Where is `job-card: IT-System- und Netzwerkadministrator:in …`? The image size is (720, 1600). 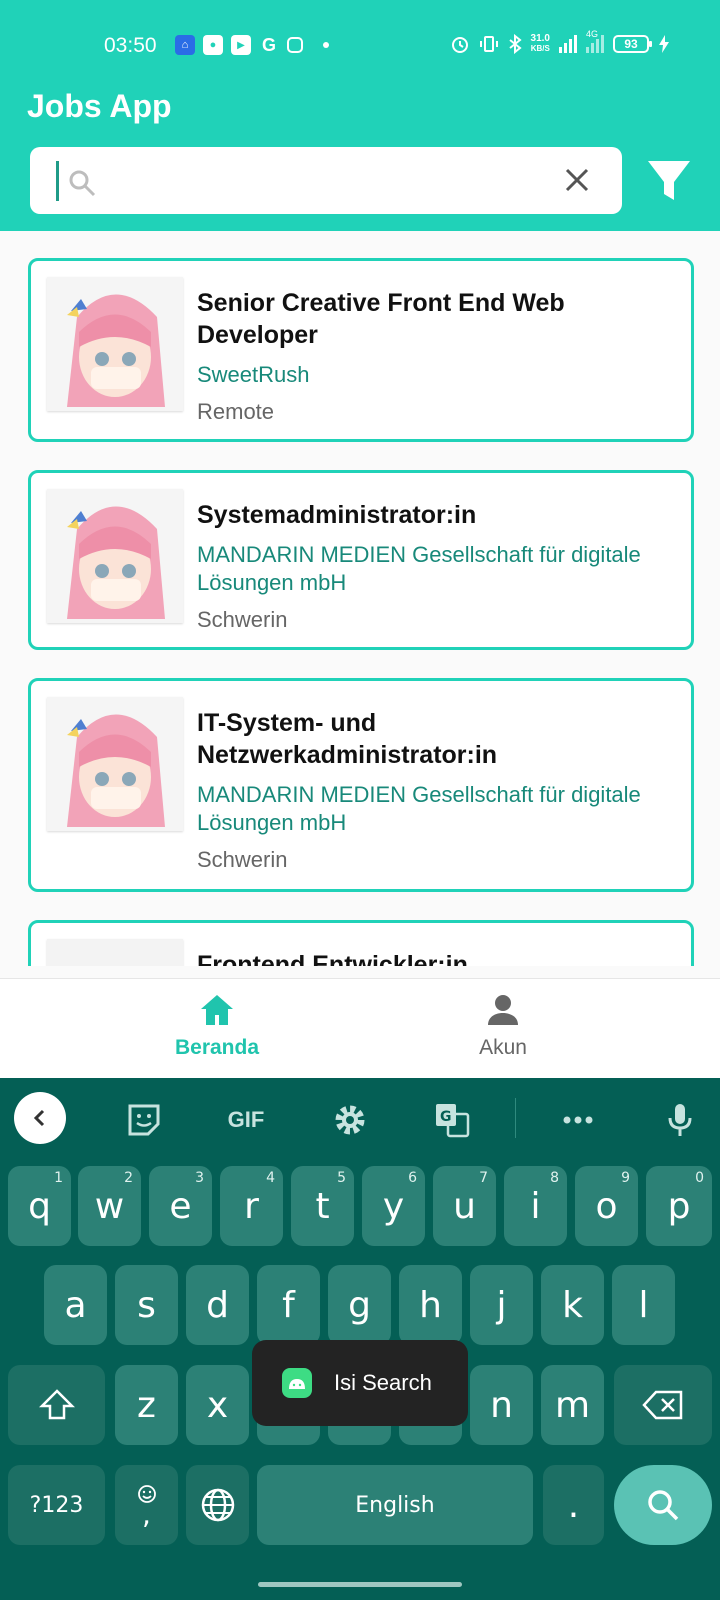 job-card: IT-System- und Netzwerkadministrator:in … is located at coordinates (361, 785).